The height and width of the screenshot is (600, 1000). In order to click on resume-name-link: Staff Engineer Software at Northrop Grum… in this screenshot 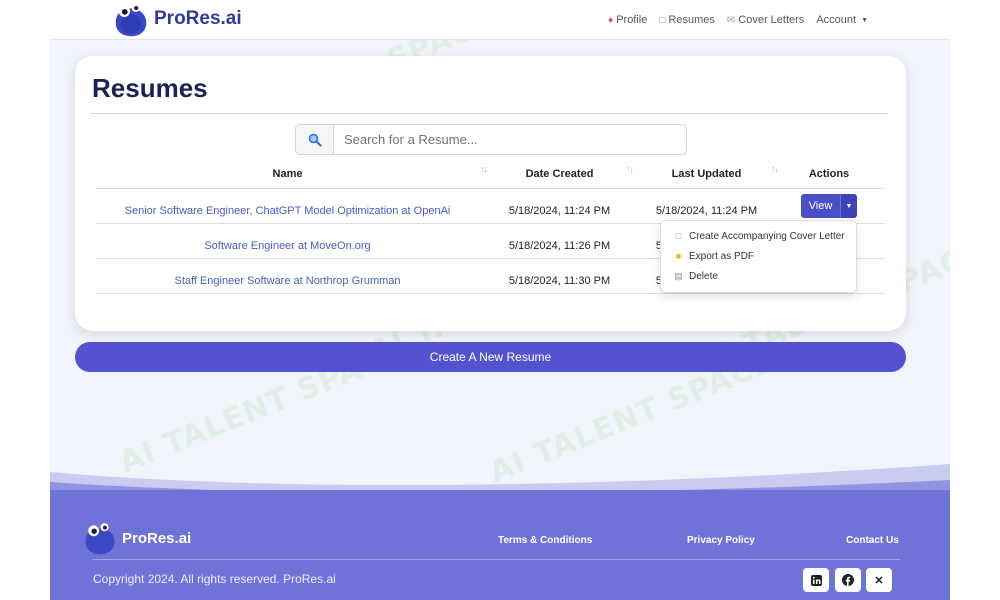, I will do `click(287, 281)`.